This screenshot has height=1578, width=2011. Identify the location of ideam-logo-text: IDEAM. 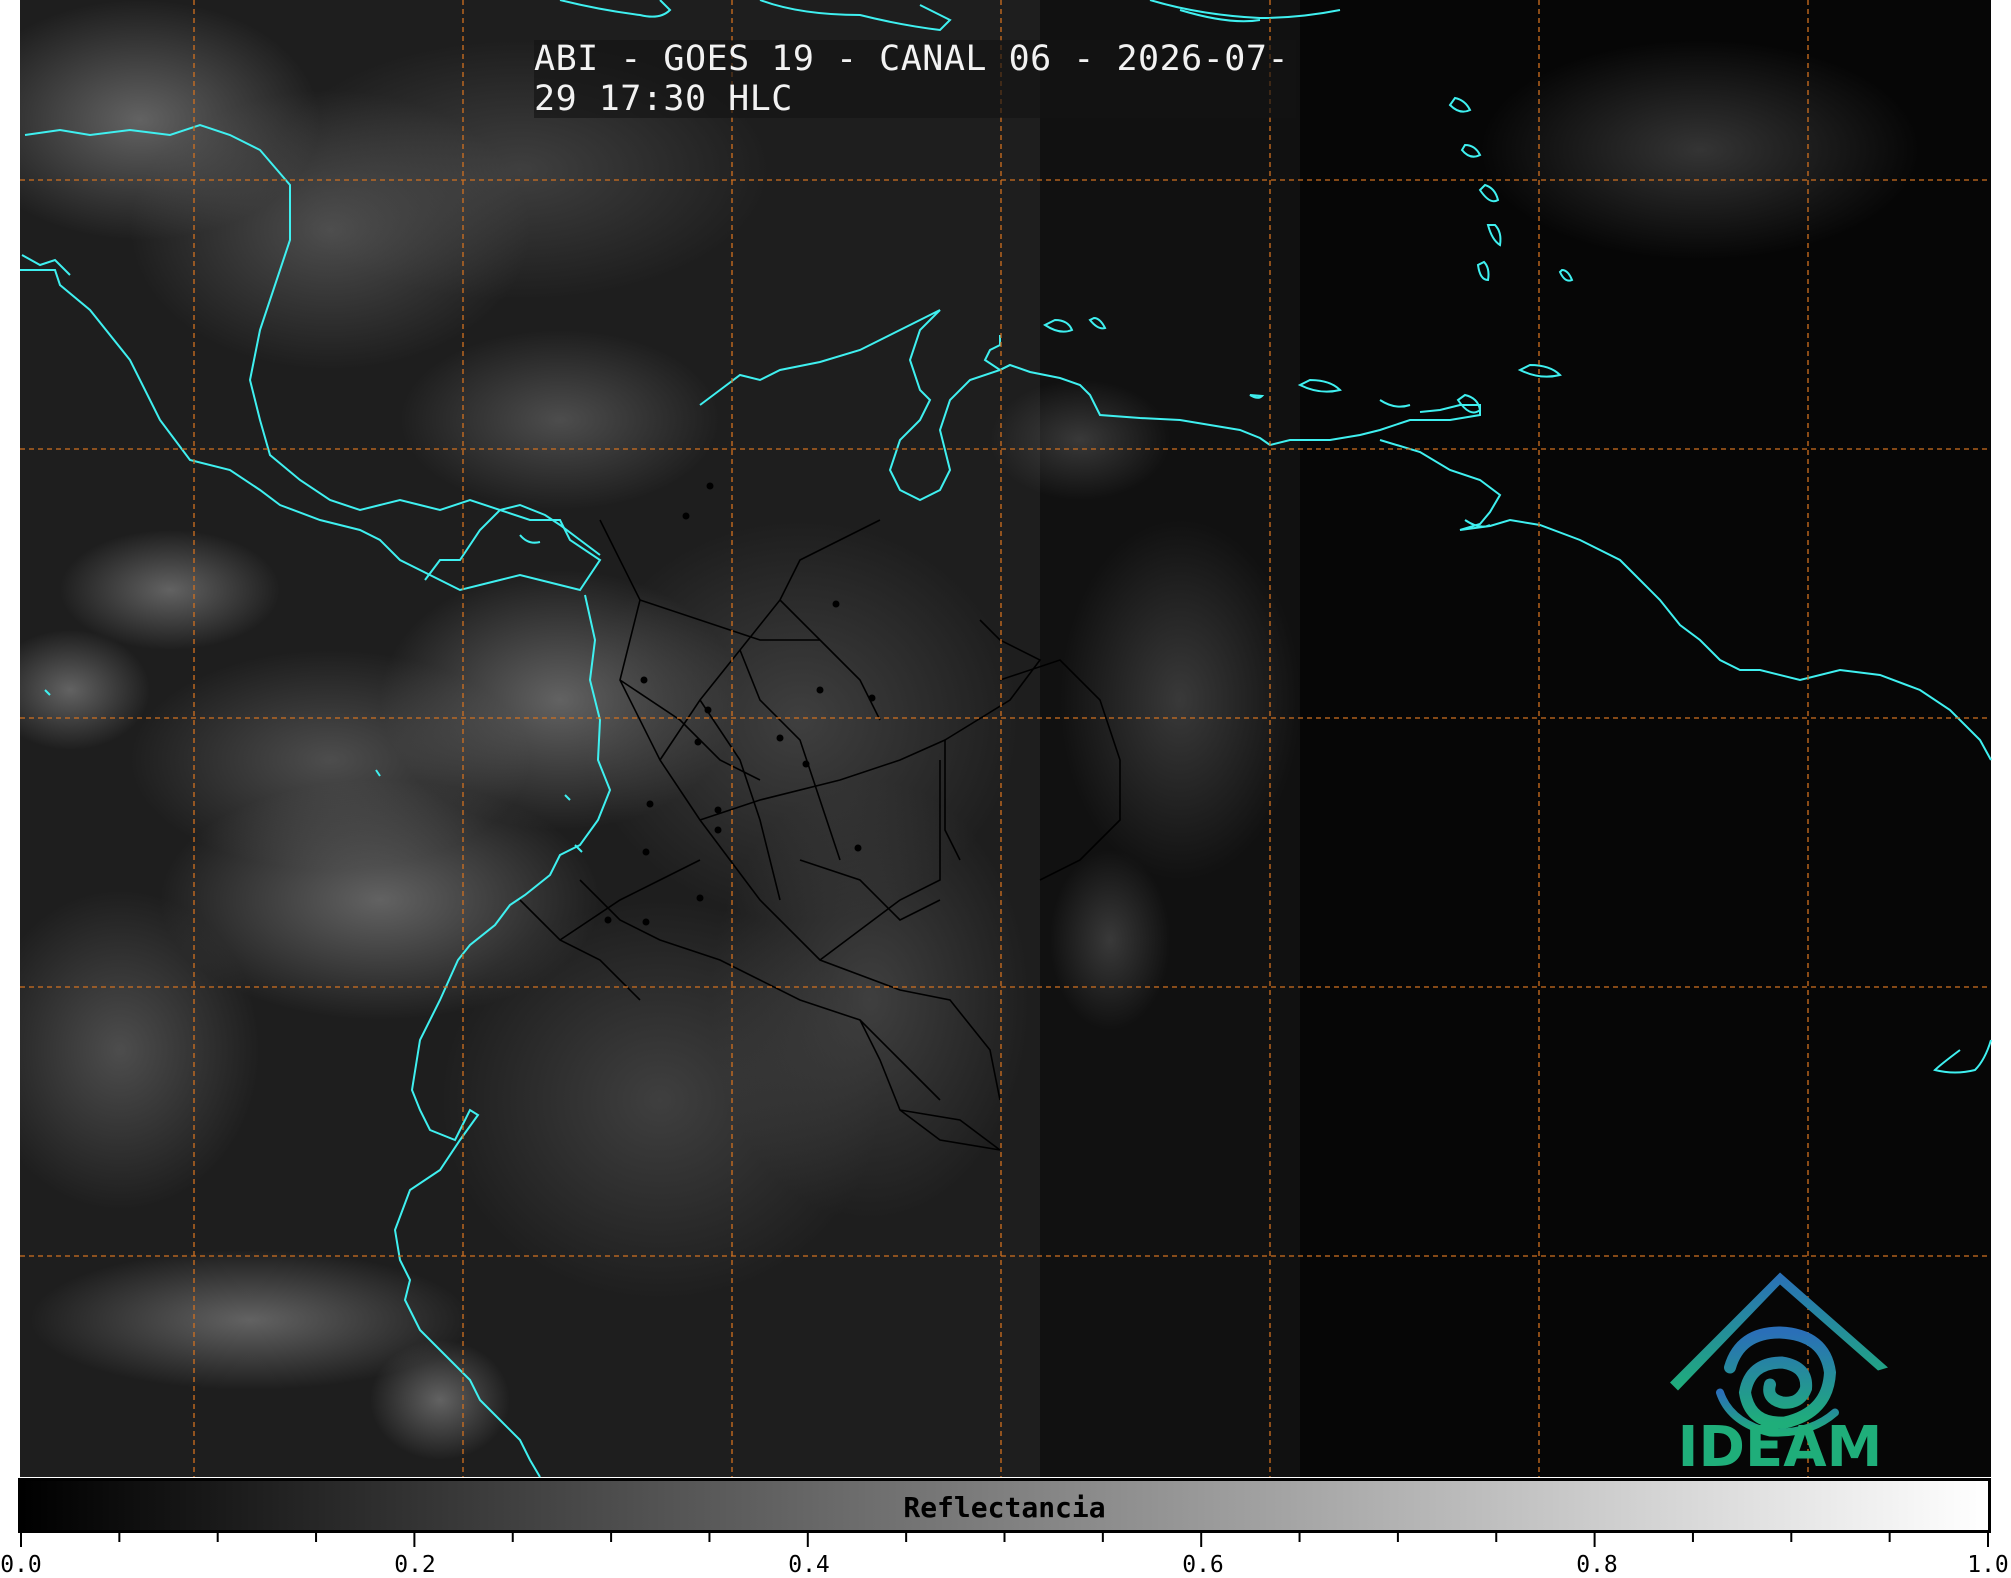
(1780, 1447).